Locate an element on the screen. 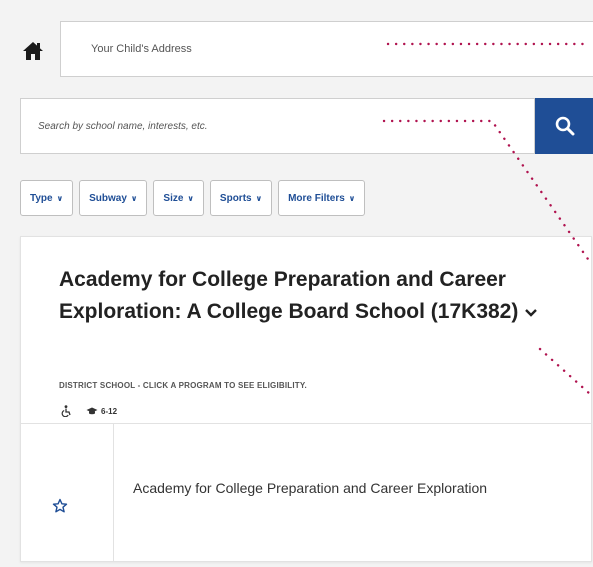 This screenshot has width=593, height=567. filter-size: Size ∨ is located at coordinates (178, 198).